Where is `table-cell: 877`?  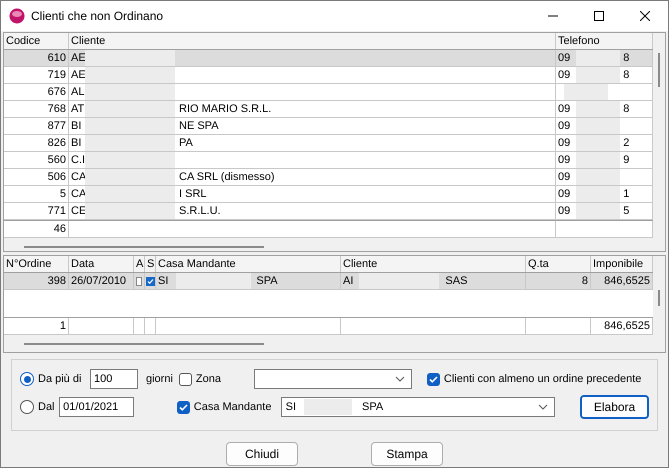
table-cell: 877 is located at coordinates (36, 126).